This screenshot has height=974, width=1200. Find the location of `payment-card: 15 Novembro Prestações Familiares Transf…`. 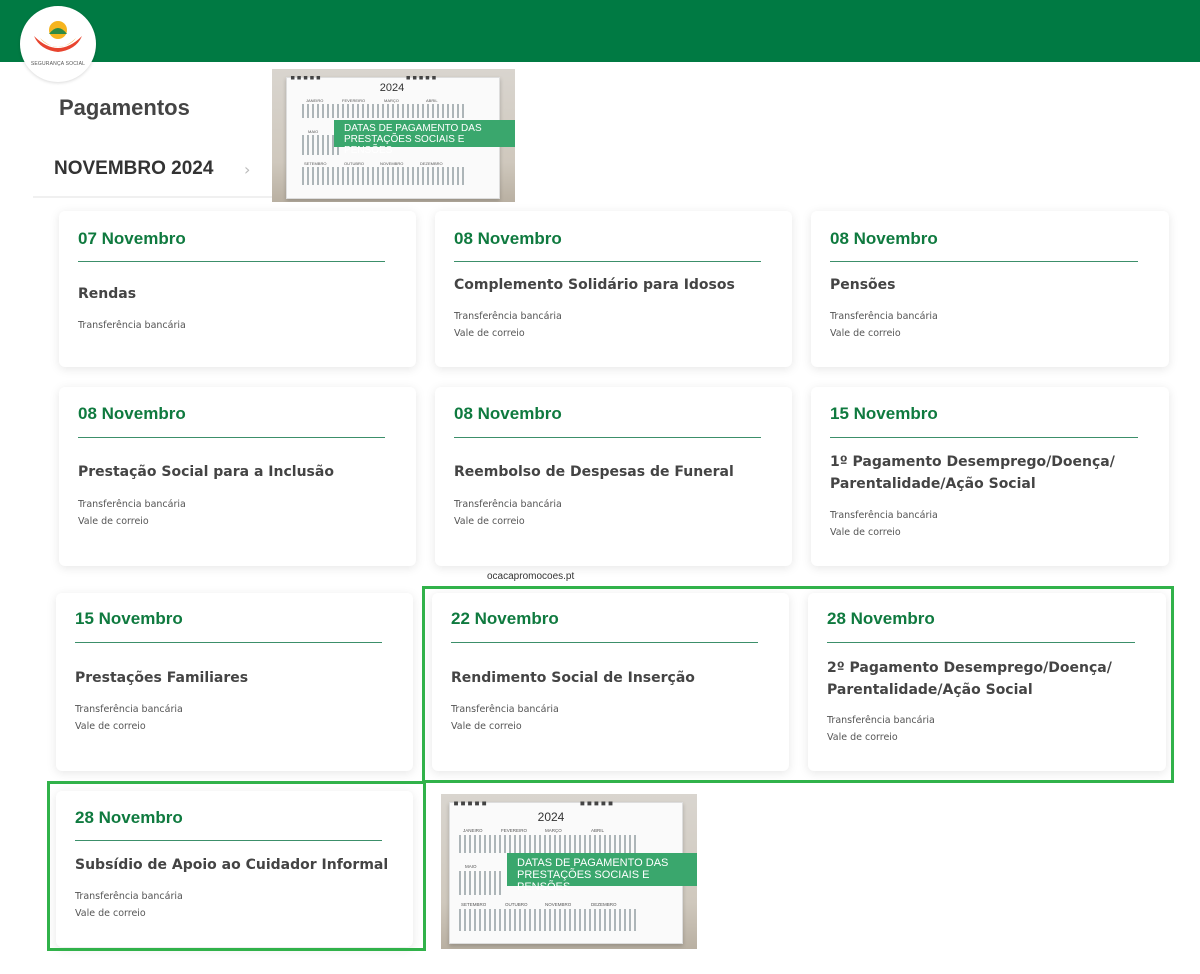

payment-card: 15 Novembro Prestações Familiares Transf… is located at coordinates (234, 682).